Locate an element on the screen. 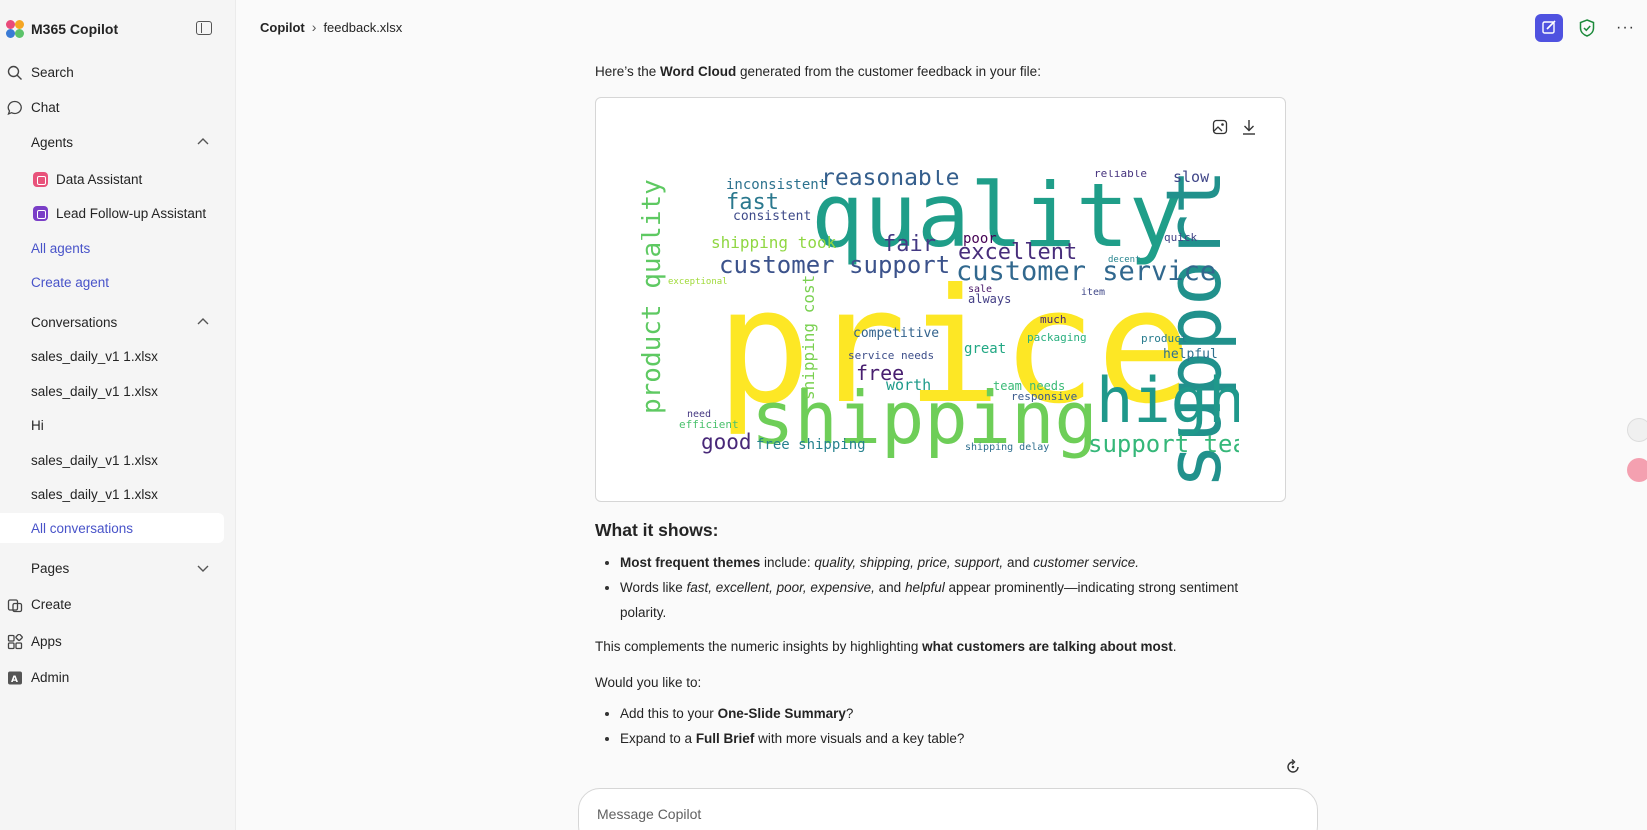 This screenshot has width=1647, height=830. intro-bold: Word Cloud is located at coordinates (698, 71).